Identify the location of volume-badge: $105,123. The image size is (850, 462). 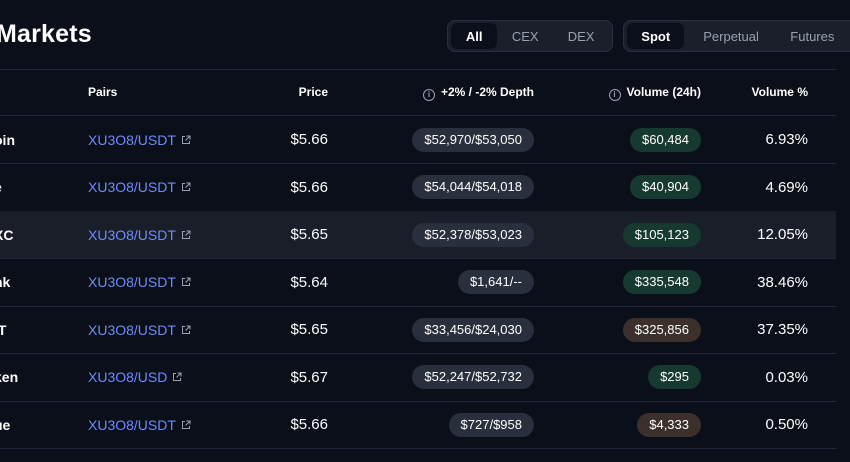
(661, 234).